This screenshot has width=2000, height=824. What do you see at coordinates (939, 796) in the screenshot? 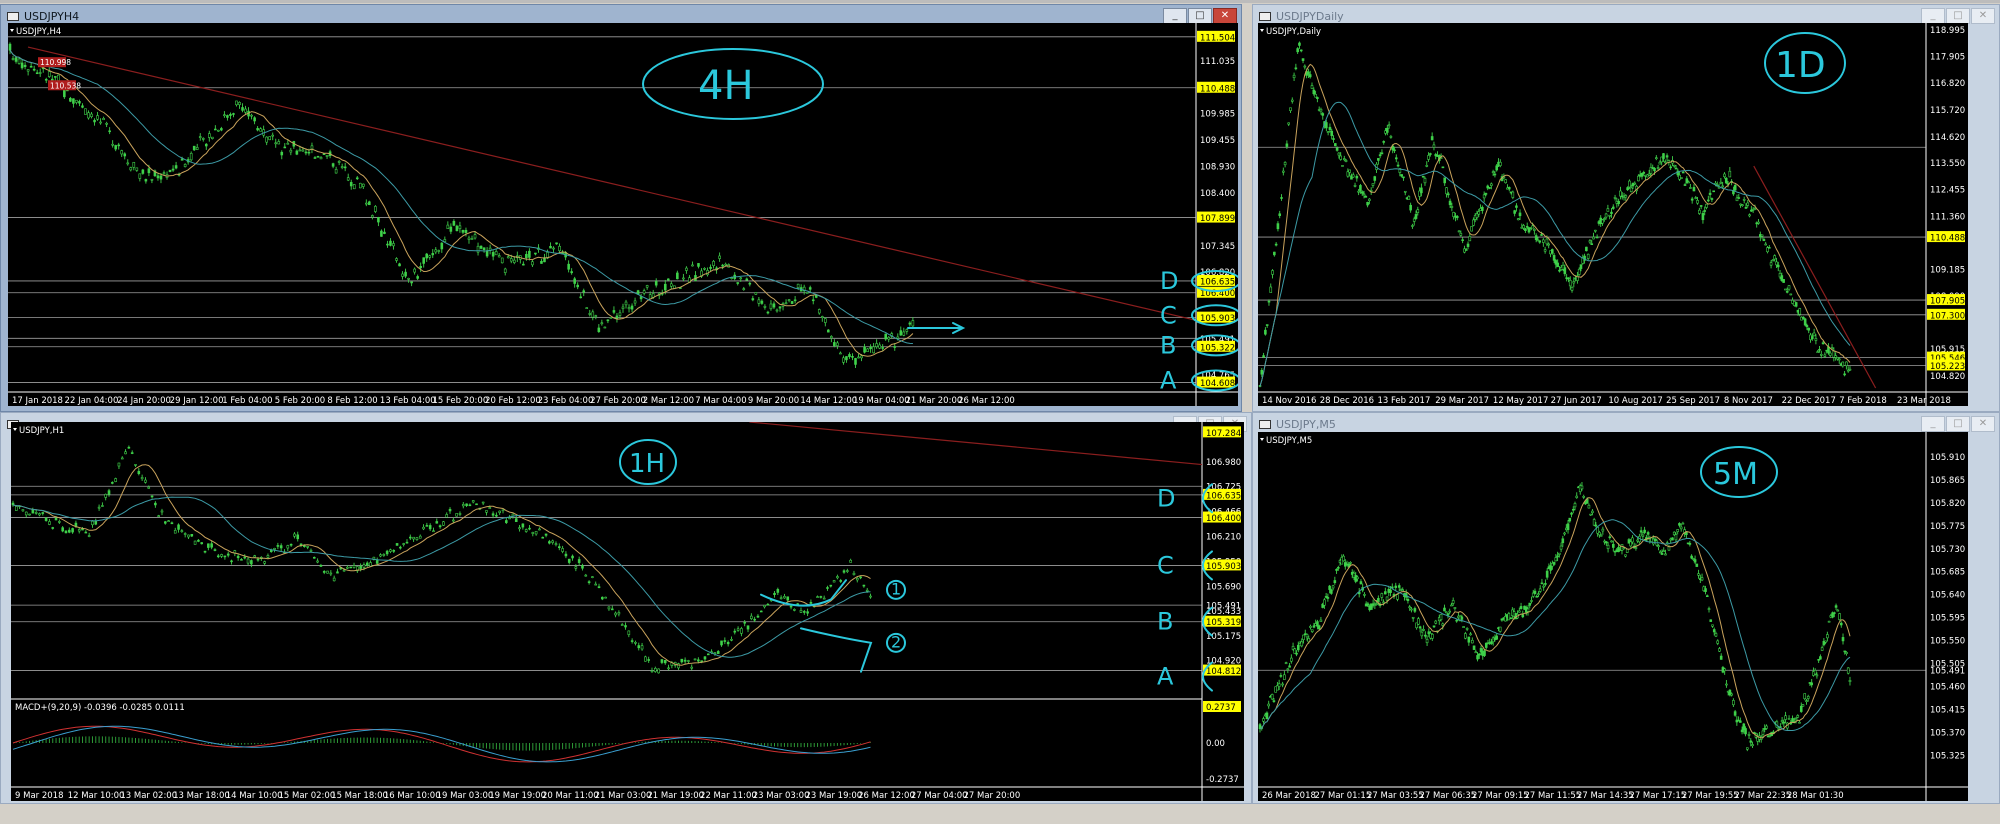
I see `time-axis-label: 27 Mar 04:00` at bounding box center [939, 796].